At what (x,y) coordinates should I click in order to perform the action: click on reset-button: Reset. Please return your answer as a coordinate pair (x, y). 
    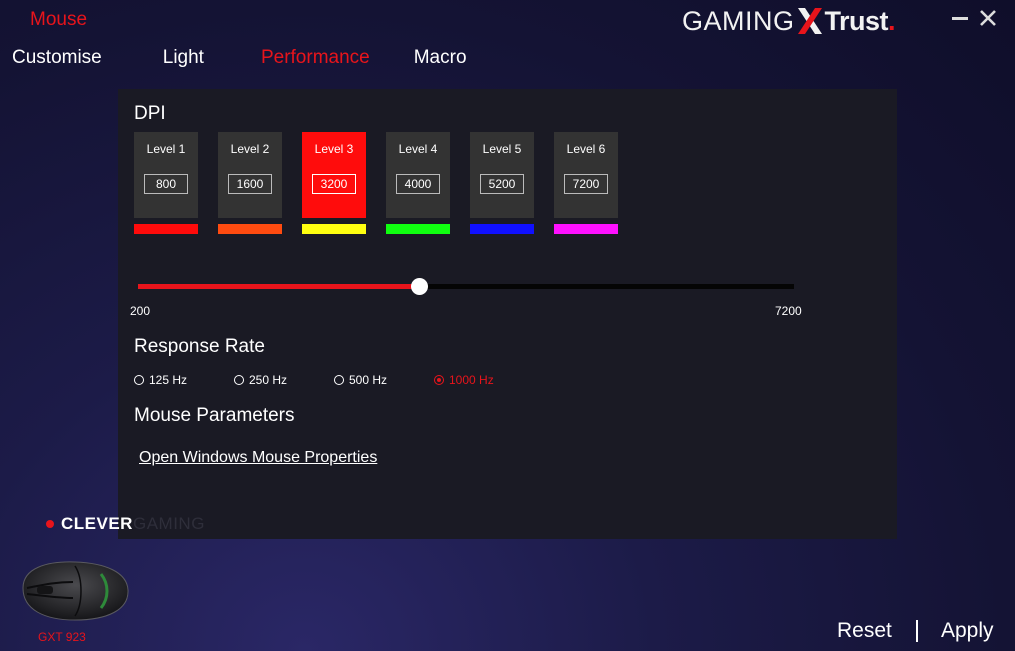
    Looking at the image, I should click on (864, 631).